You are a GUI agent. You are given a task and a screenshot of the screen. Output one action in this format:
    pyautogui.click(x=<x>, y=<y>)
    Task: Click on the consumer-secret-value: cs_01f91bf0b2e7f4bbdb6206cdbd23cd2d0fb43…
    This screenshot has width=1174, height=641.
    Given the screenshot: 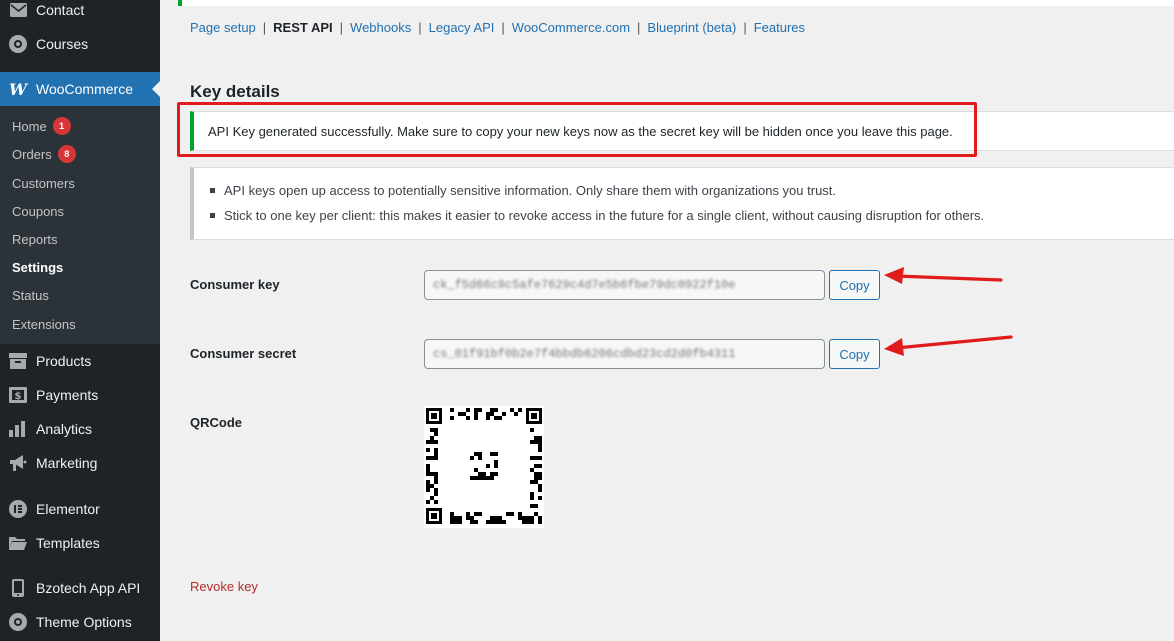 What is the action you would take?
    pyautogui.click(x=584, y=354)
    